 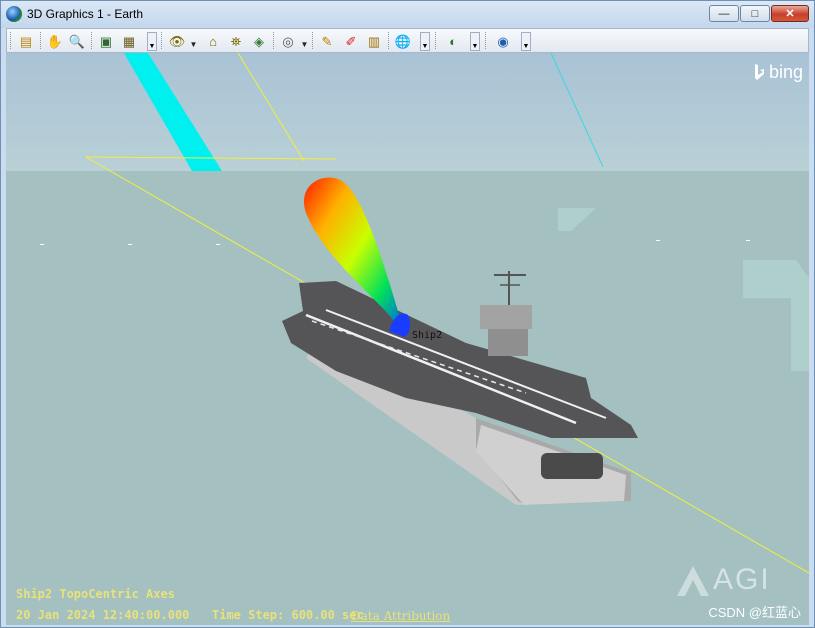 I want to click on pan-hand-icon: ✋, so click(x=55, y=41).